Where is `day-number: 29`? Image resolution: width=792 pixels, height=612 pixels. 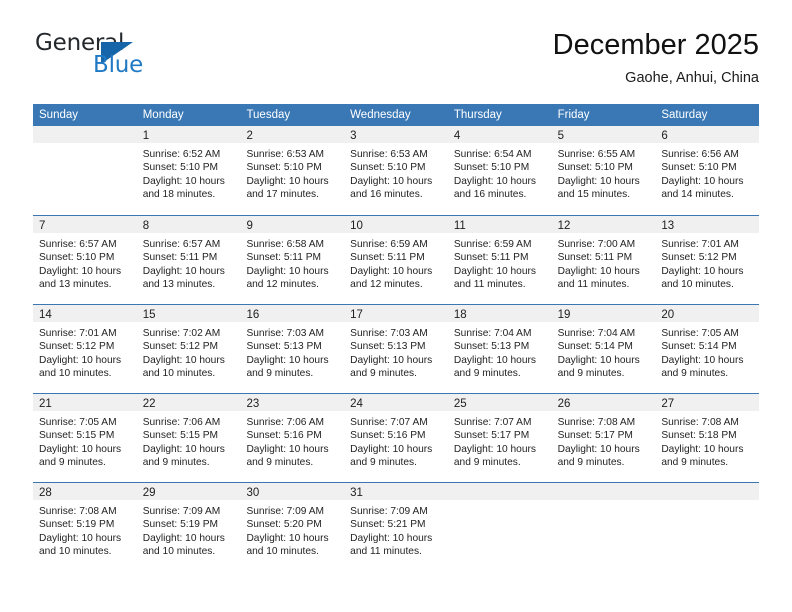
day-number: 29 is located at coordinates (149, 493).